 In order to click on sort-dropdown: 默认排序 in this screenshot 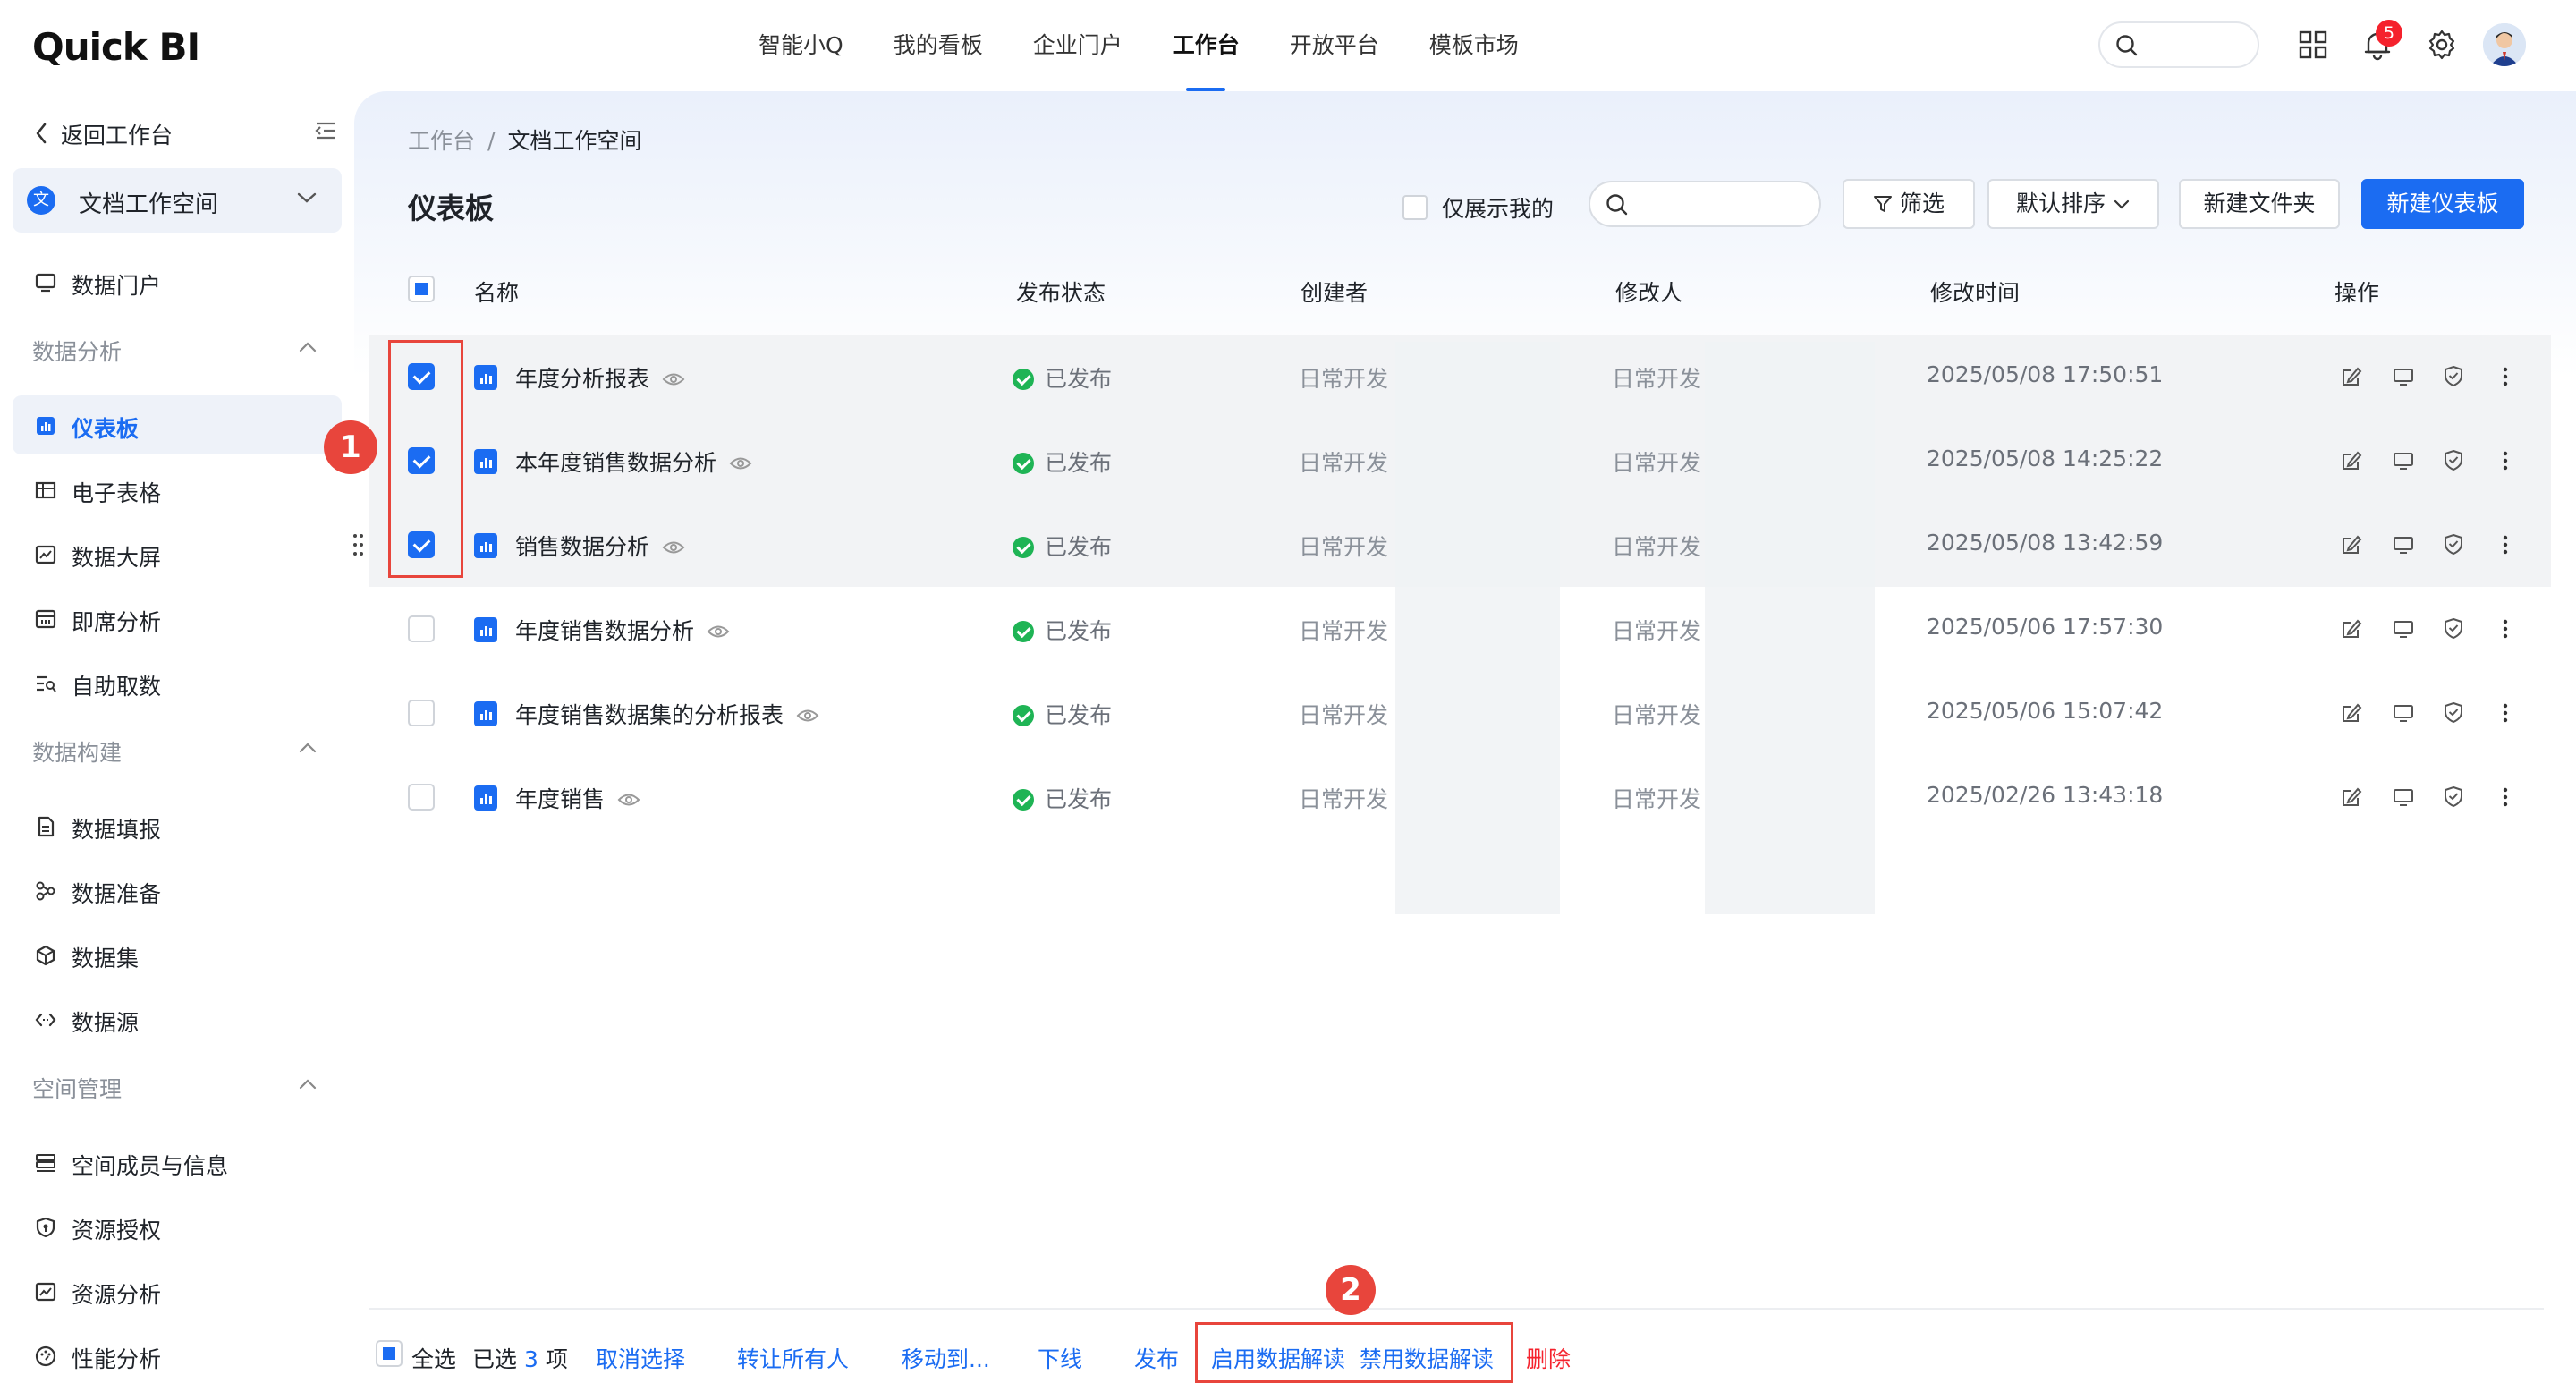, I will do `click(2073, 204)`.